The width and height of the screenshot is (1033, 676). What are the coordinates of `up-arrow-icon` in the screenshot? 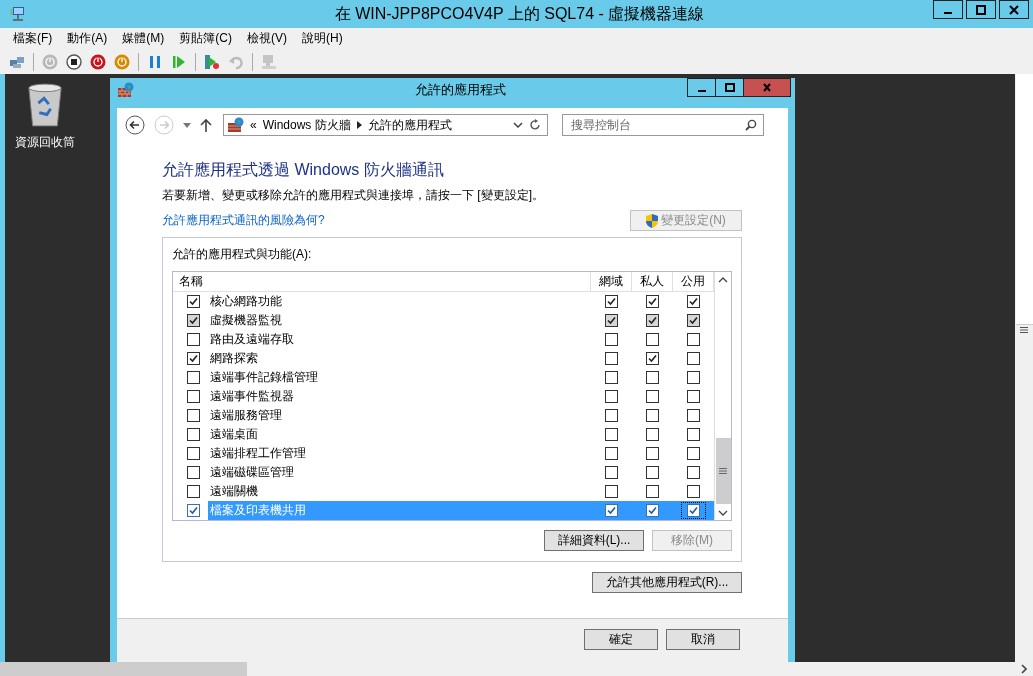 It's located at (206, 125).